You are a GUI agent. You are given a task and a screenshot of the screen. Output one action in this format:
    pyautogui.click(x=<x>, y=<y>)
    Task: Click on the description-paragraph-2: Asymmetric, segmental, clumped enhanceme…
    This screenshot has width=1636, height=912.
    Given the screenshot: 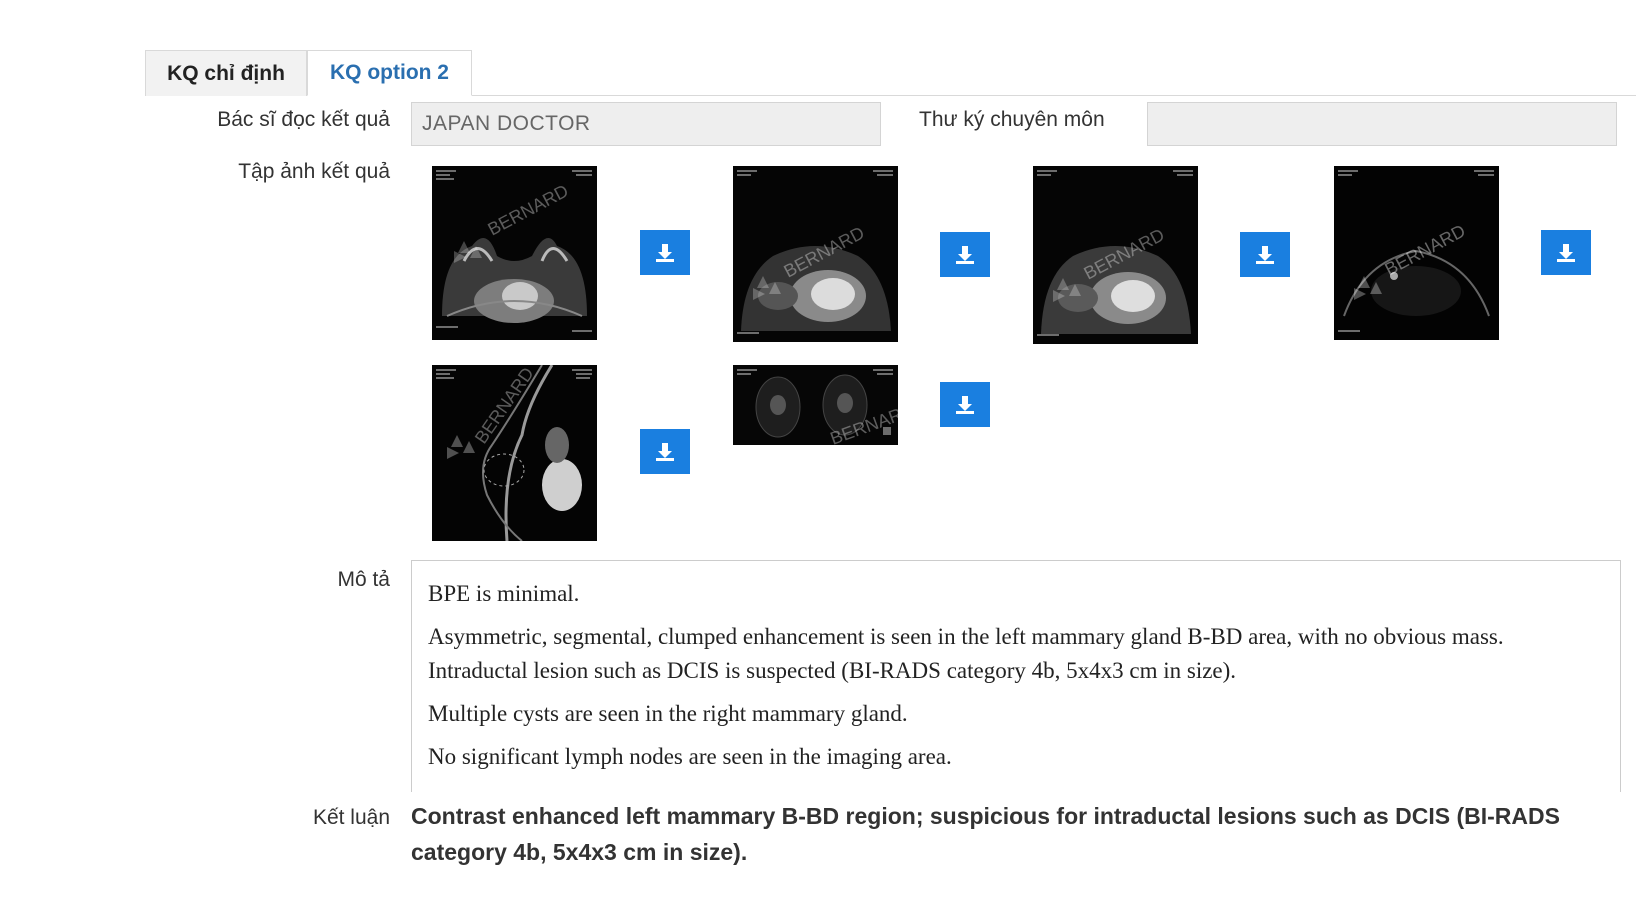 What is the action you would take?
    pyautogui.click(x=966, y=653)
    